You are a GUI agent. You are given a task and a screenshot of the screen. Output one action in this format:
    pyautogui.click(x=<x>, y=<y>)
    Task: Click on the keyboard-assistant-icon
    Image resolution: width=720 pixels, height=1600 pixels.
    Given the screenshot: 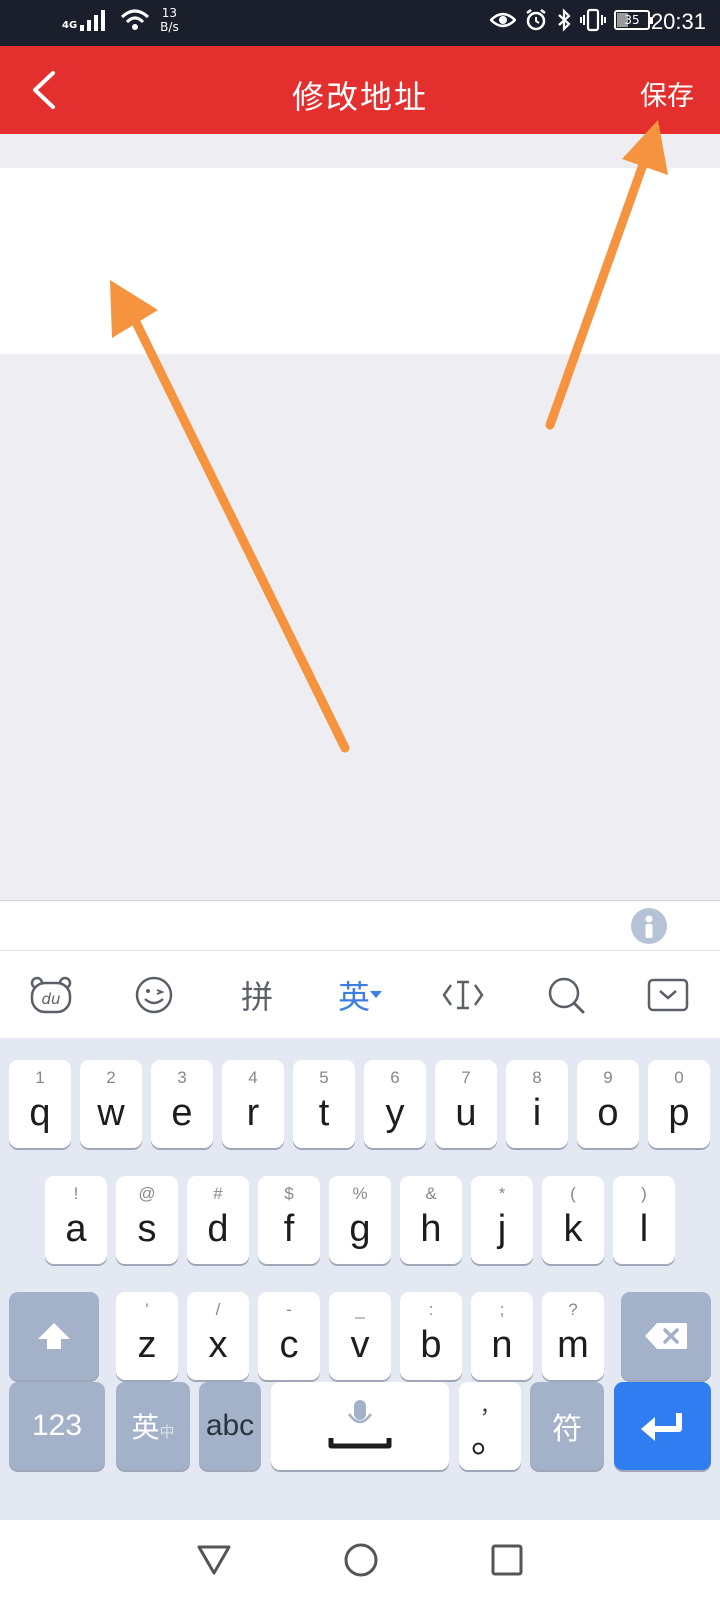 What is the action you would take?
    pyautogui.click(x=649, y=926)
    